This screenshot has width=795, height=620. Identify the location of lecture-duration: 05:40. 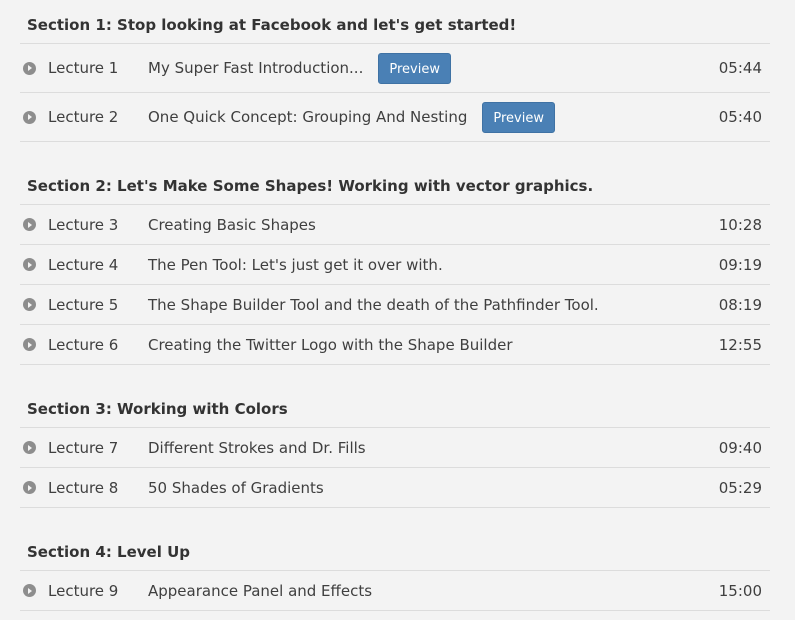
(740, 117).